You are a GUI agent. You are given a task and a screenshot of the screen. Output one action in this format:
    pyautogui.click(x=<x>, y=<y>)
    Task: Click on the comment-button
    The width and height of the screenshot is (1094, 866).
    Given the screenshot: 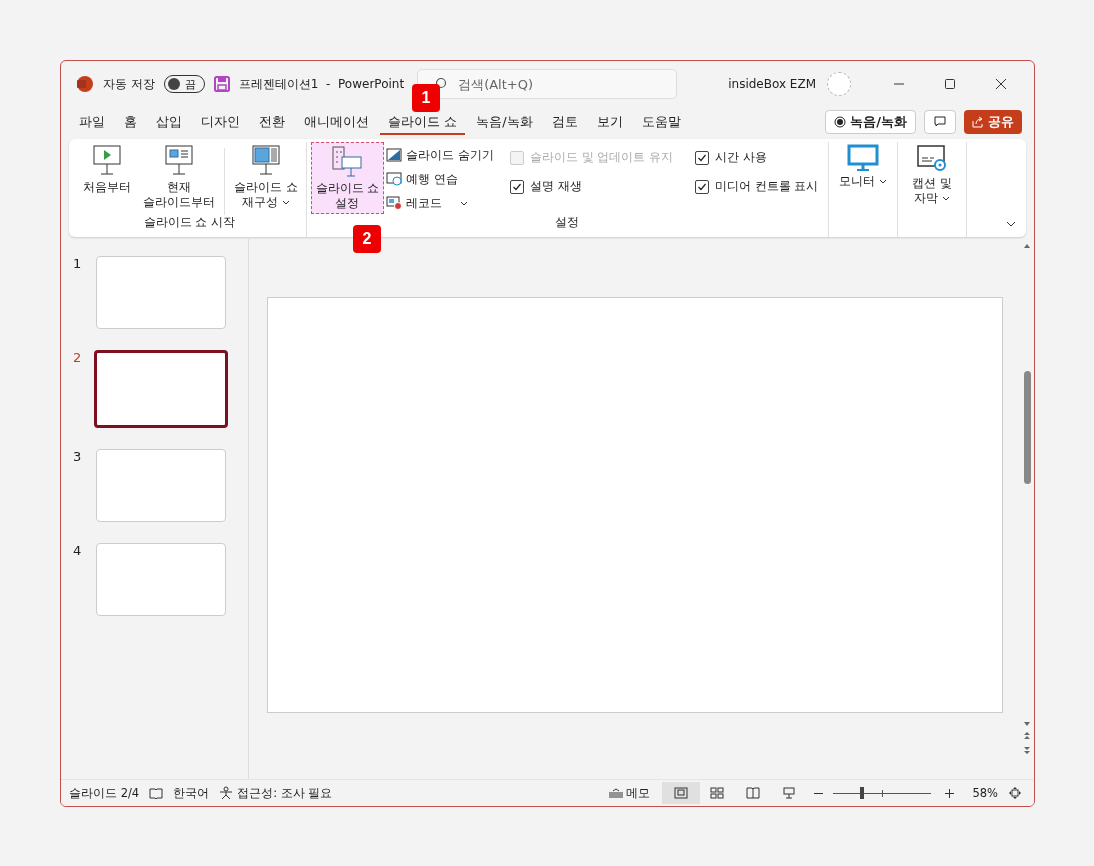 What is the action you would take?
    pyautogui.click(x=940, y=122)
    